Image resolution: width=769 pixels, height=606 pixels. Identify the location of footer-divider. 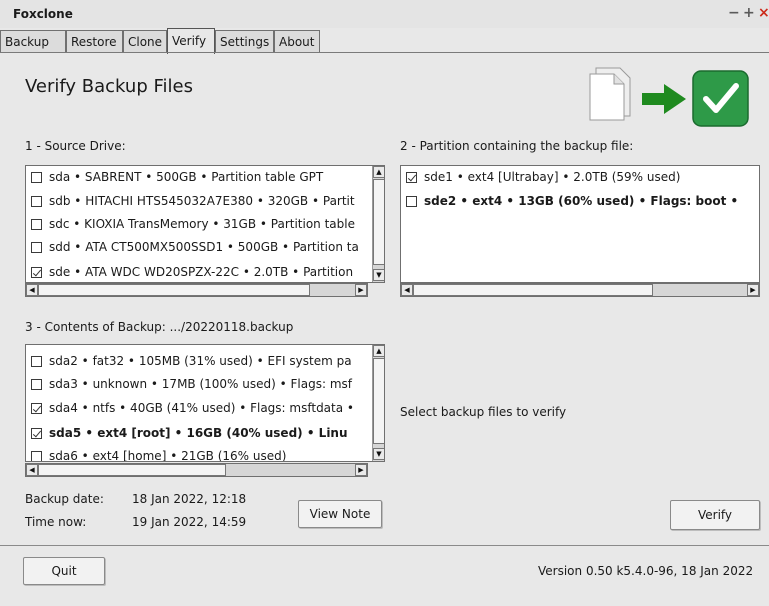
(384, 545).